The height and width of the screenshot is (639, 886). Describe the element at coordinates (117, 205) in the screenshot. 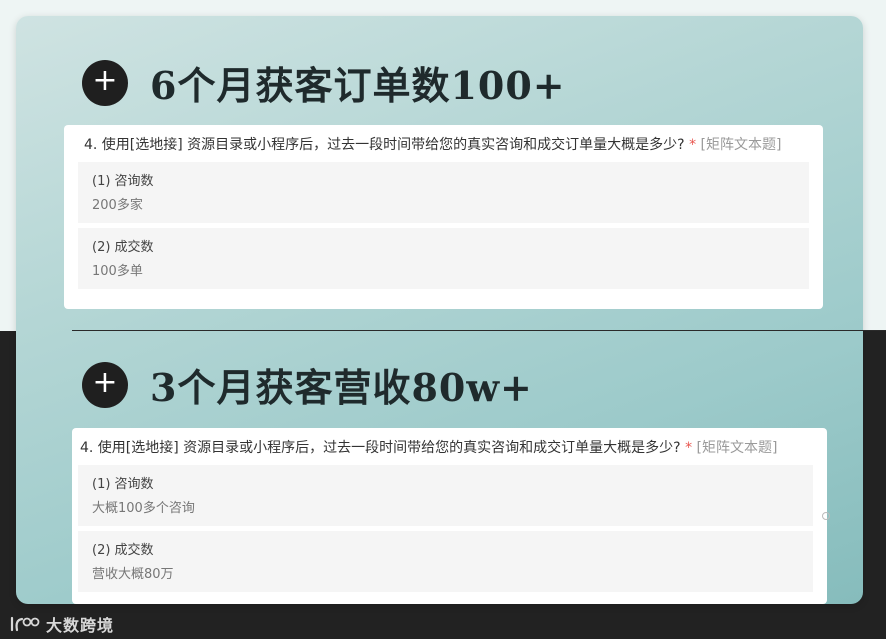

I see `answer-value: 200多家` at that location.